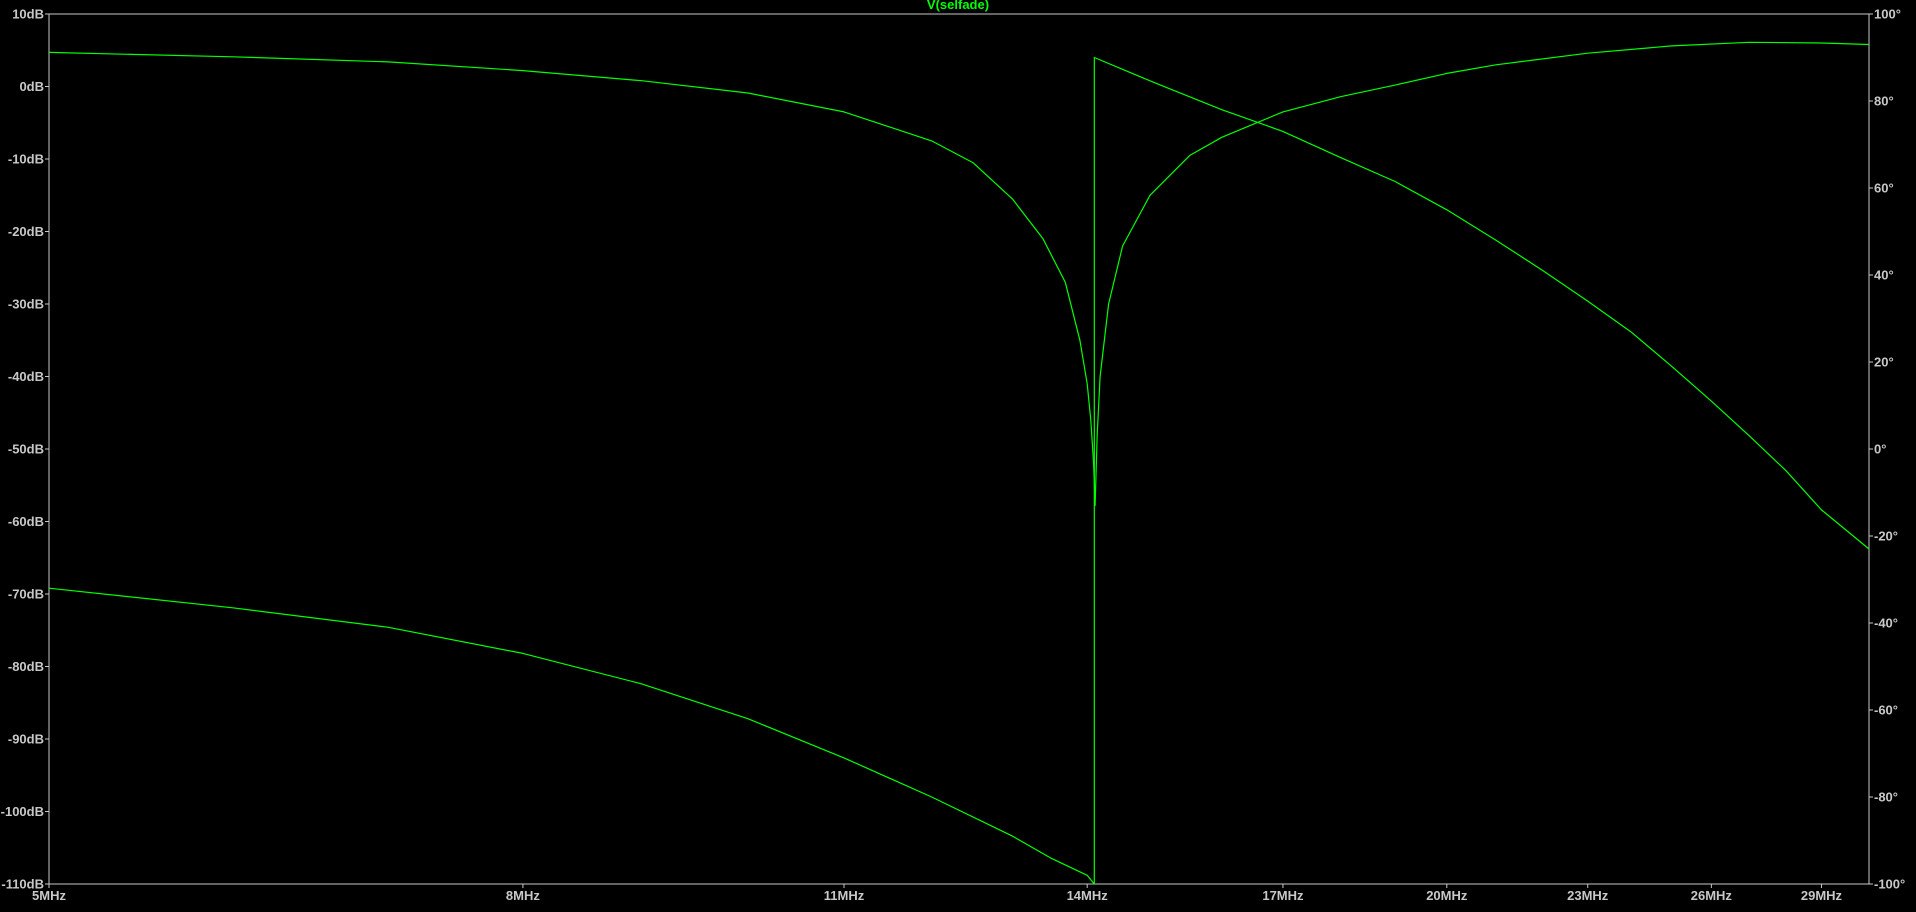 This screenshot has width=1916, height=912. I want to click on right-tick-label: -20°, so click(1886, 536).